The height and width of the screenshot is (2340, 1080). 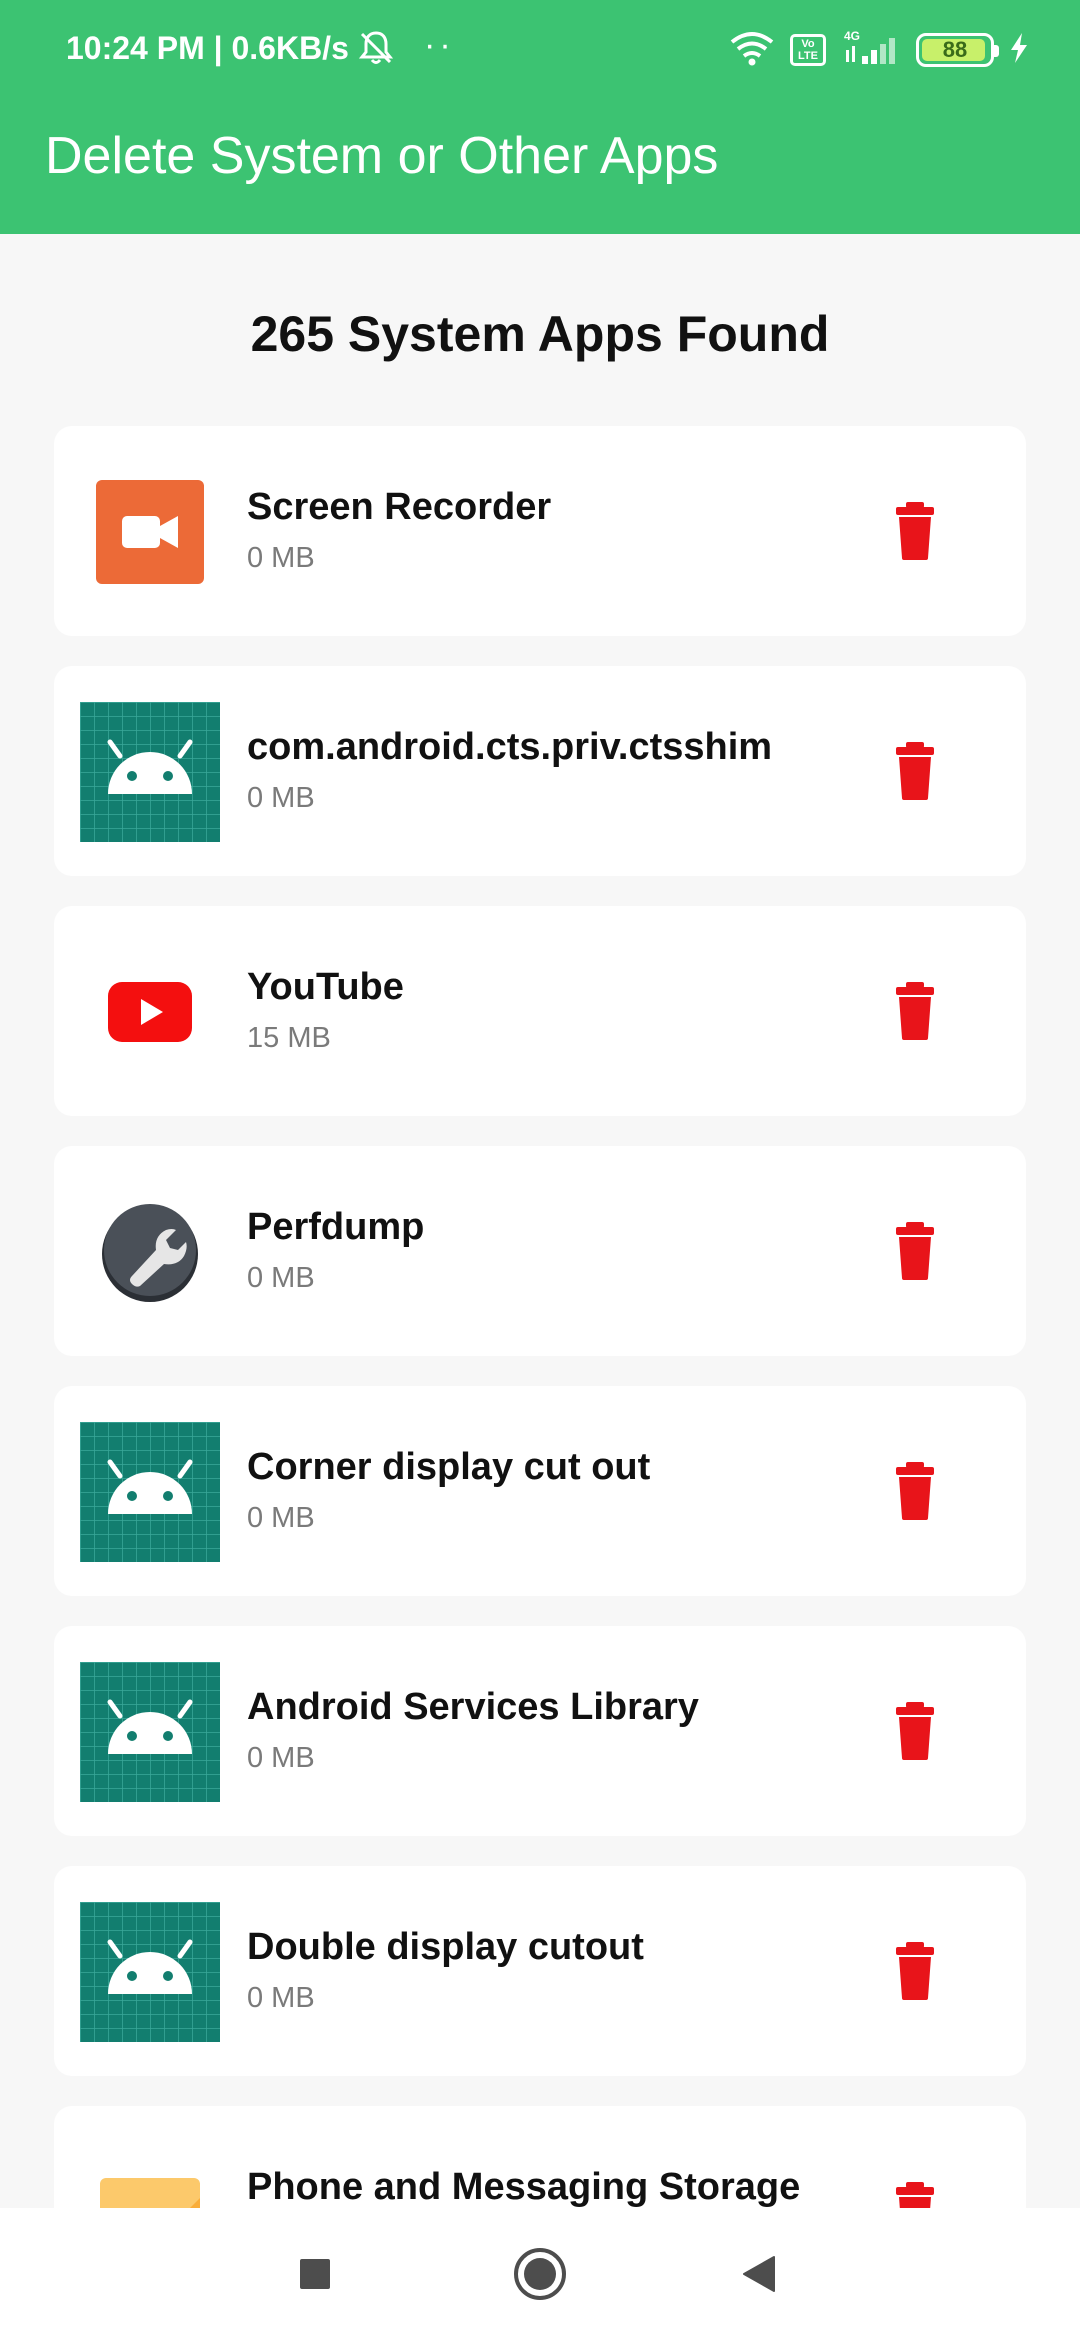 What do you see at coordinates (325, 987) in the screenshot?
I see `app-name: YouTube` at bounding box center [325, 987].